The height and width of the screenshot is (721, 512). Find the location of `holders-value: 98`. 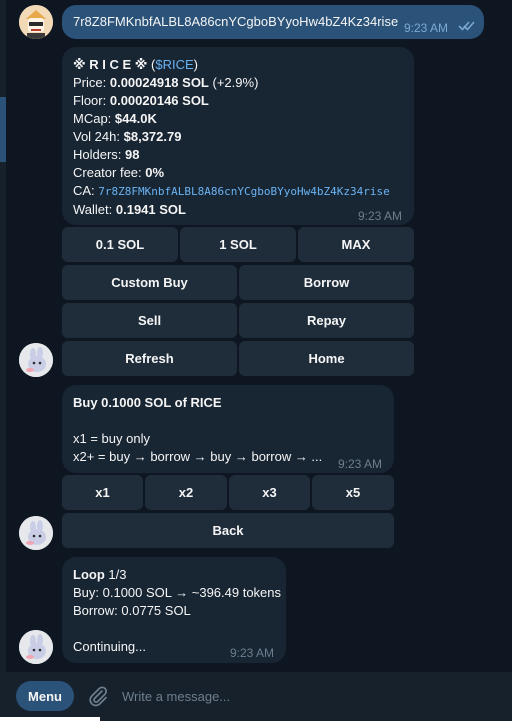

holders-value: 98 is located at coordinates (132, 154).